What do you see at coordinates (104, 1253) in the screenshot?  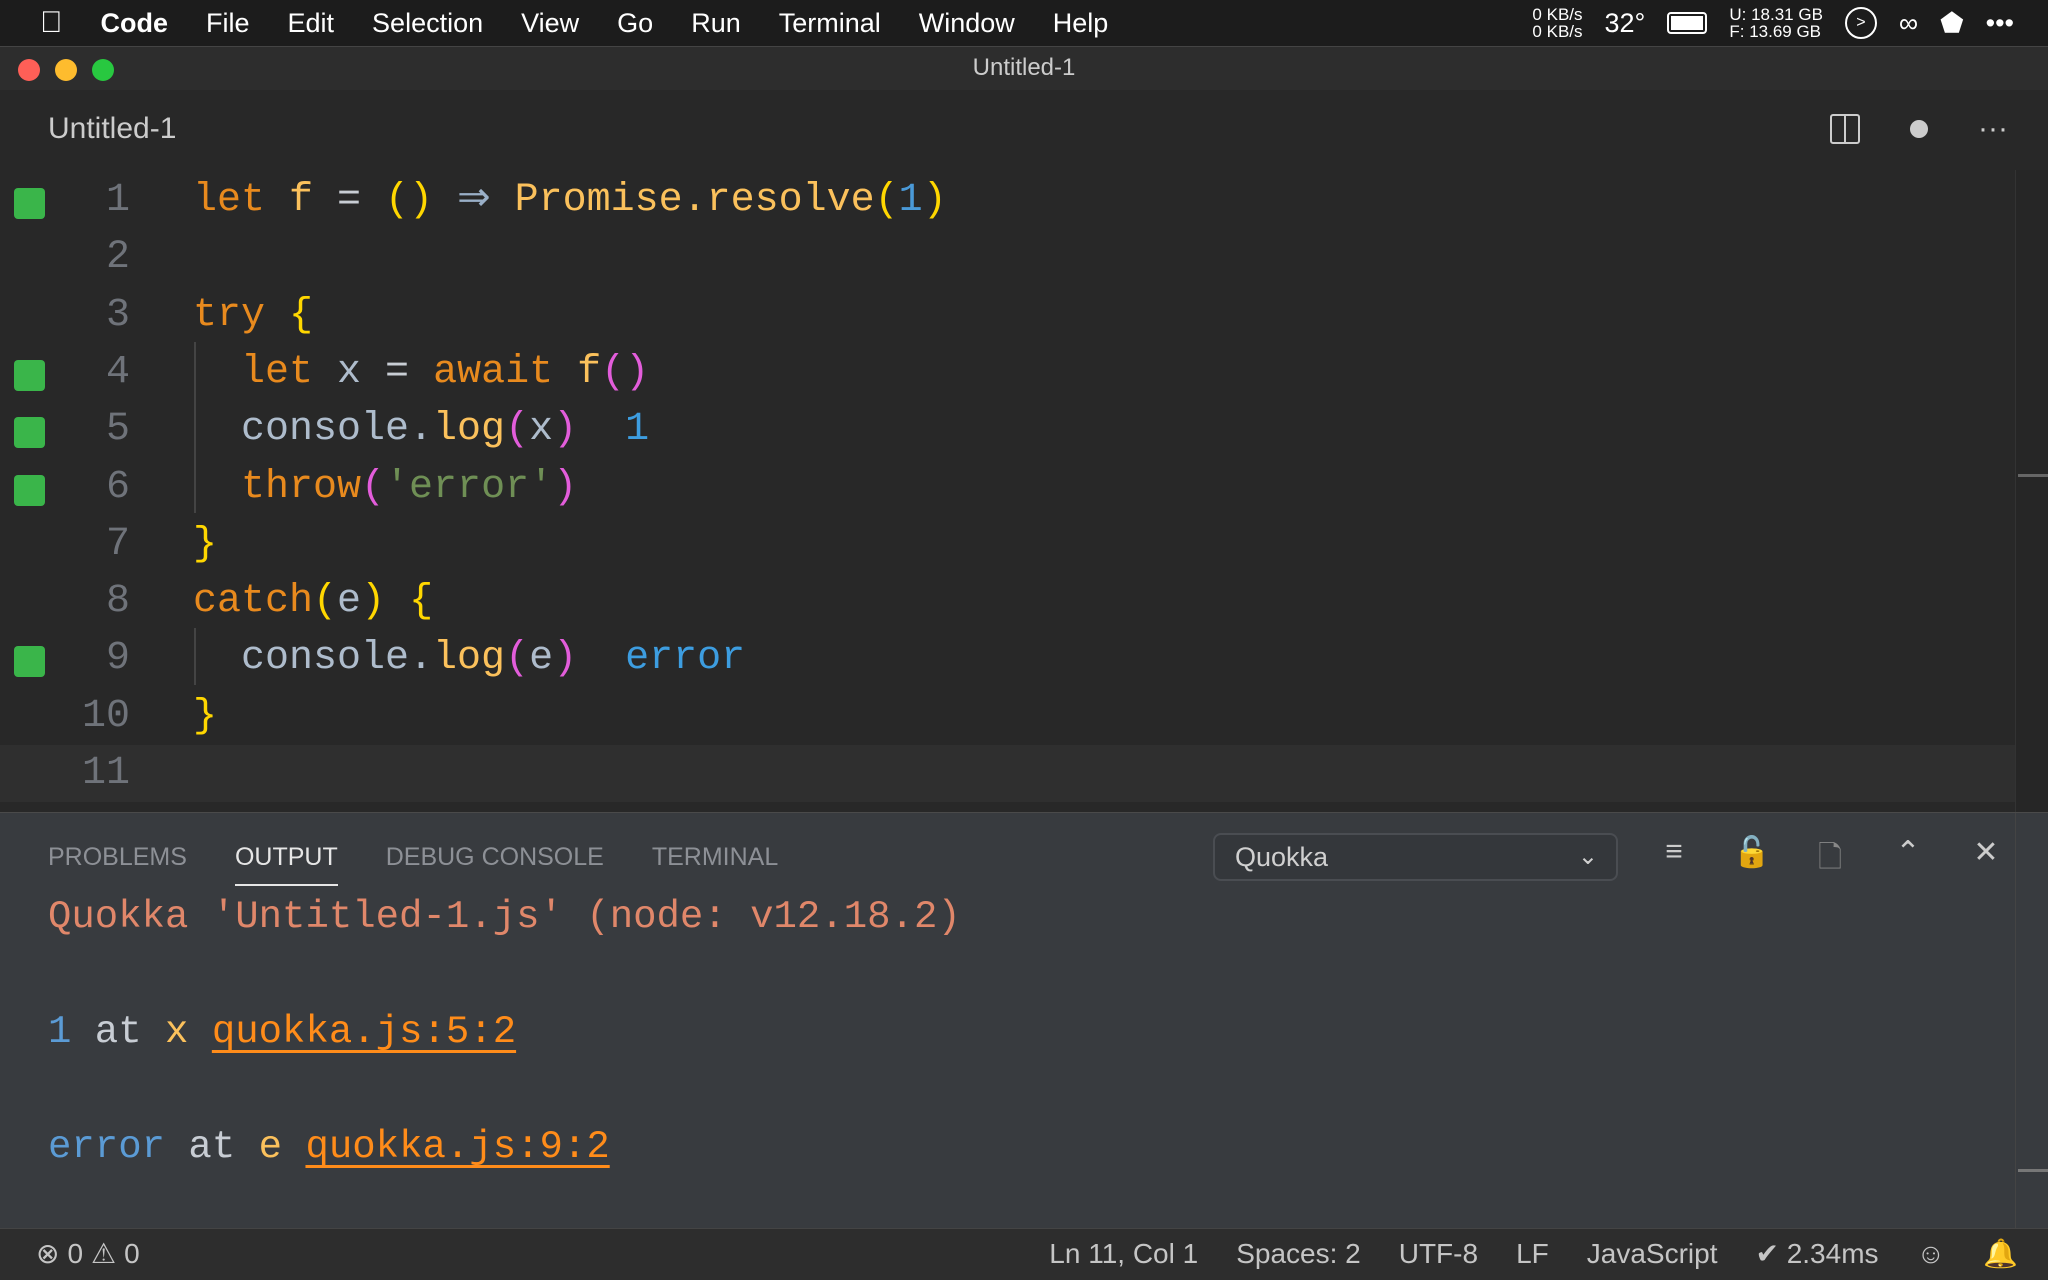 I see `warning-icon: ⚠` at bounding box center [104, 1253].